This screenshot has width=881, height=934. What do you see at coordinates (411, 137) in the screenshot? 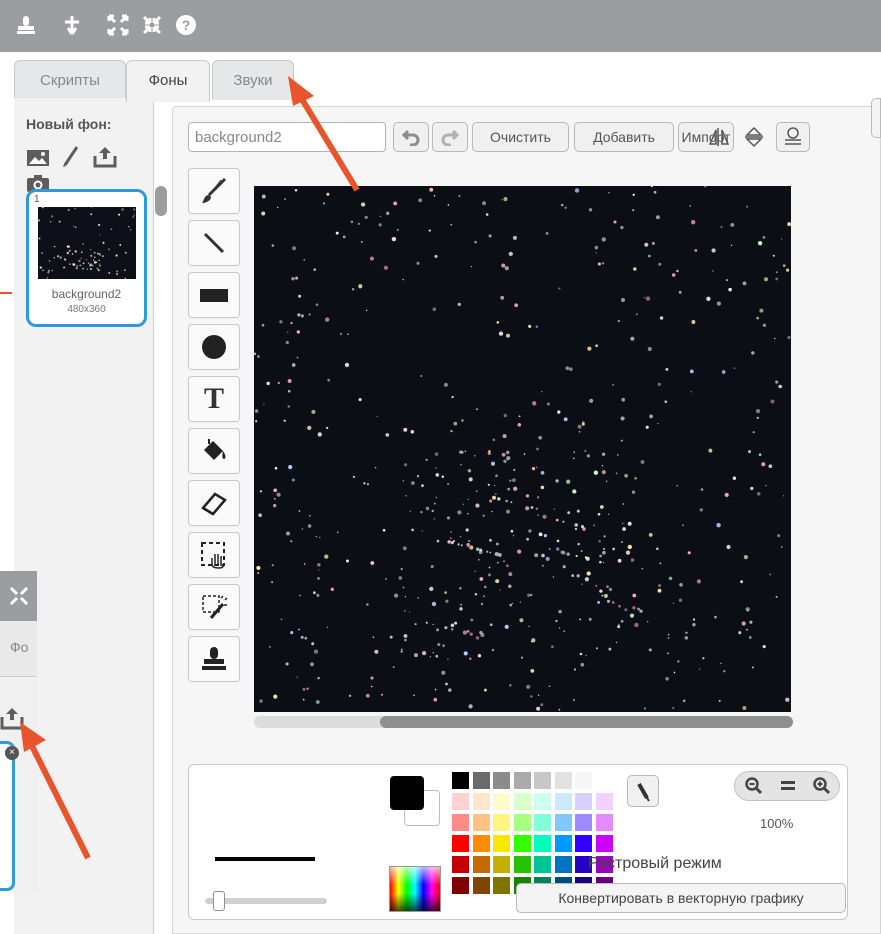
I see `undo-button` at bounding box center [411, 137].